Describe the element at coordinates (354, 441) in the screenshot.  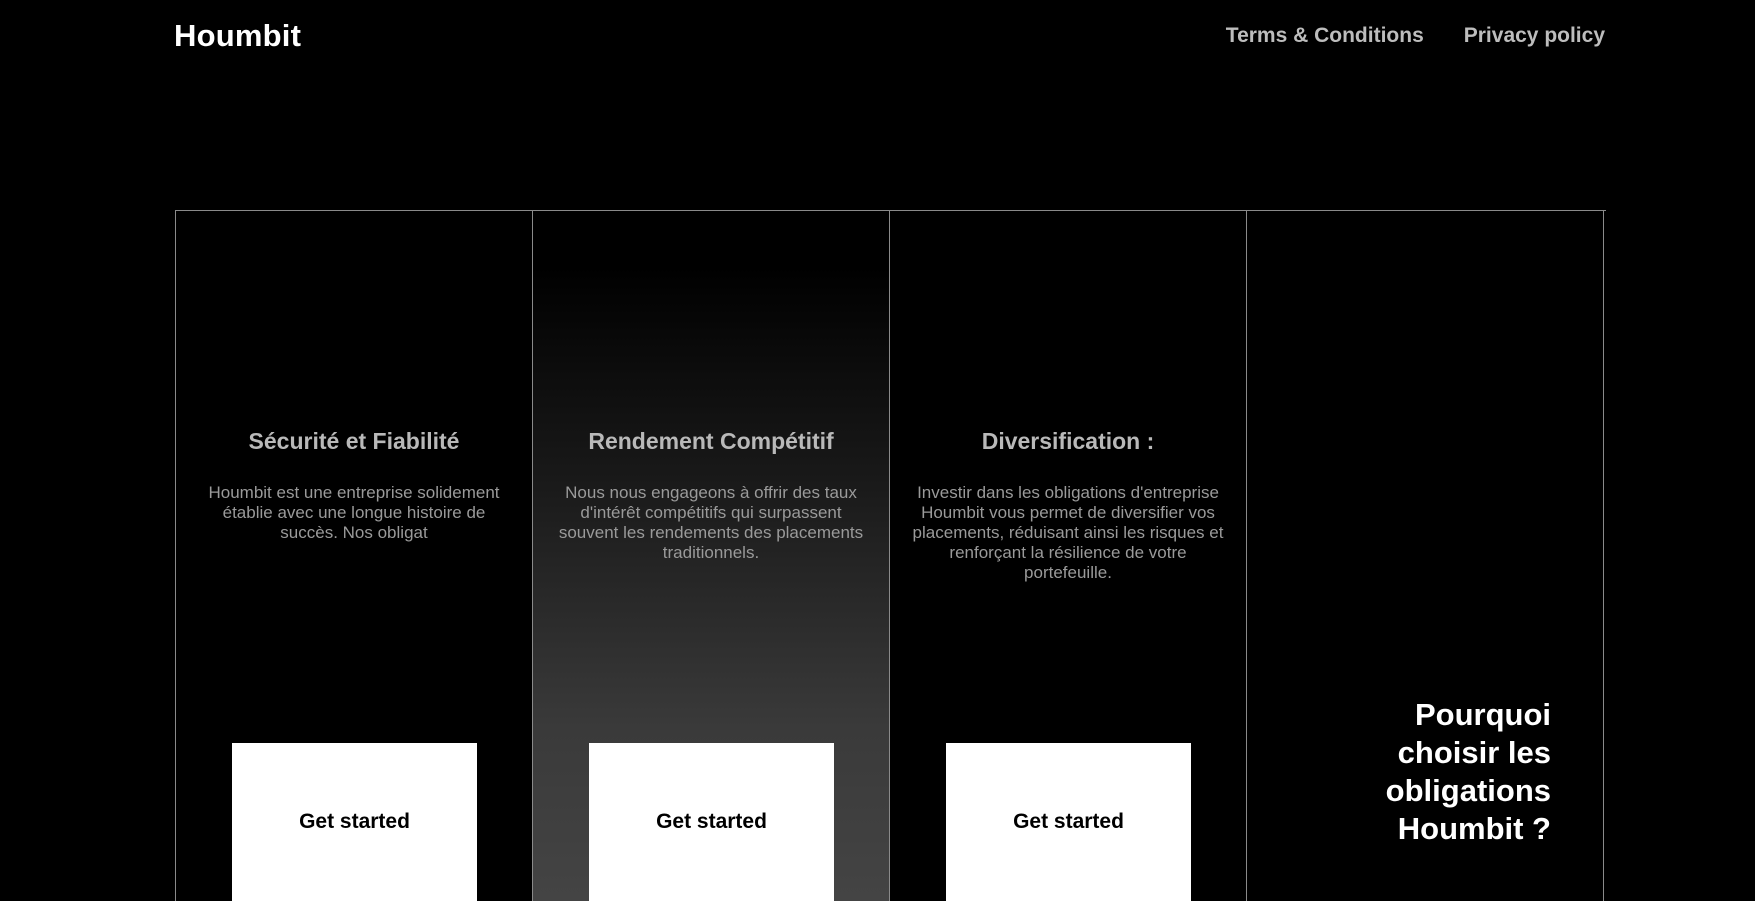
I see `card-title: Sécurité et Fiabilité` at that location.